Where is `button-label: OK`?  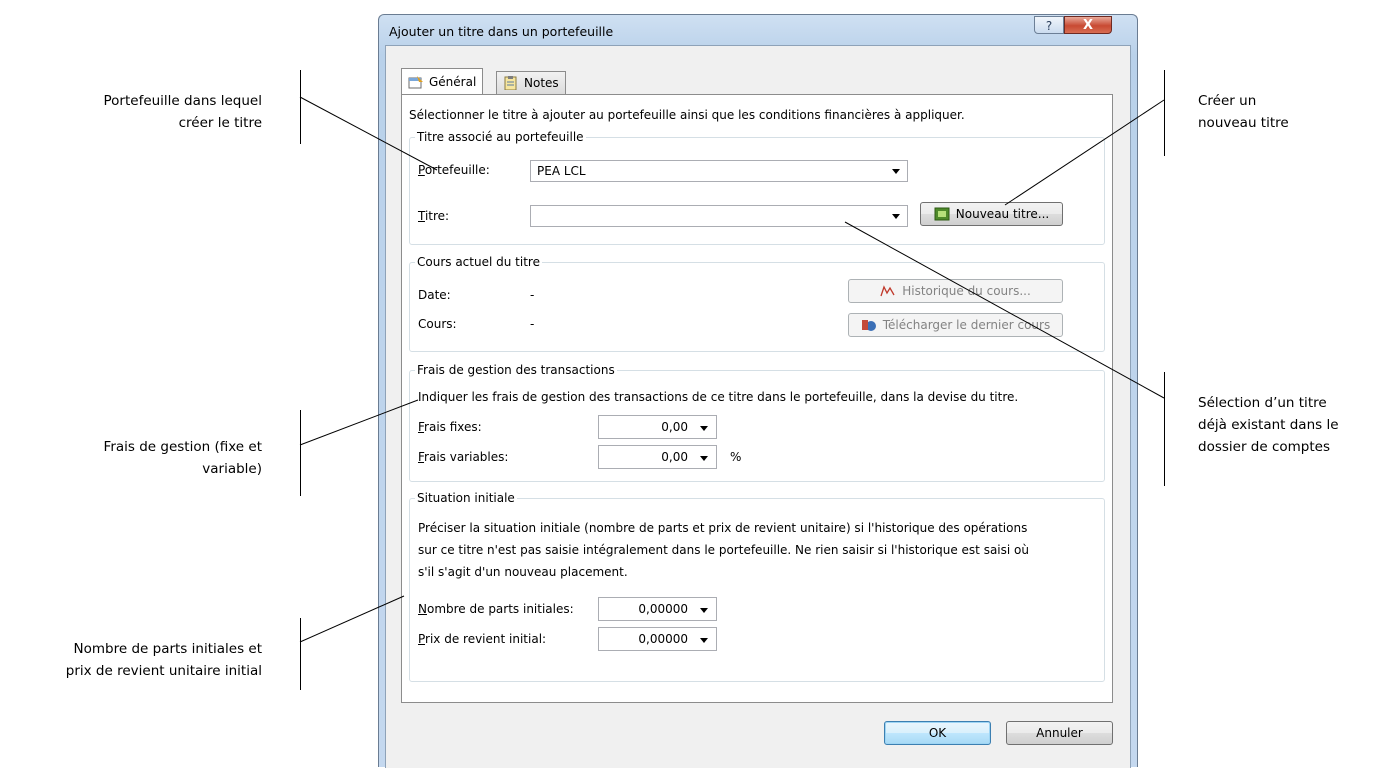
button-label: OK is located at coordinates (937, 733).